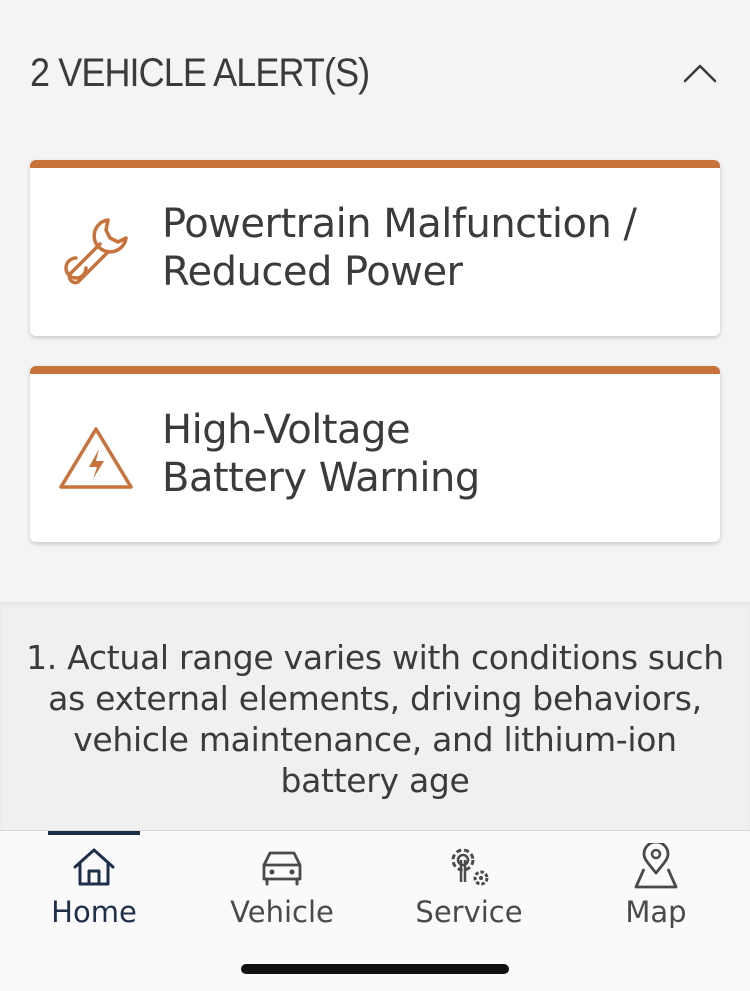 The width and height of the screenshot is (750, 991). Describe the element at coordinates (200, 72) in the screenshot. I see `alerts-title: 2 VEHICLE ALERT(S)` at that location.